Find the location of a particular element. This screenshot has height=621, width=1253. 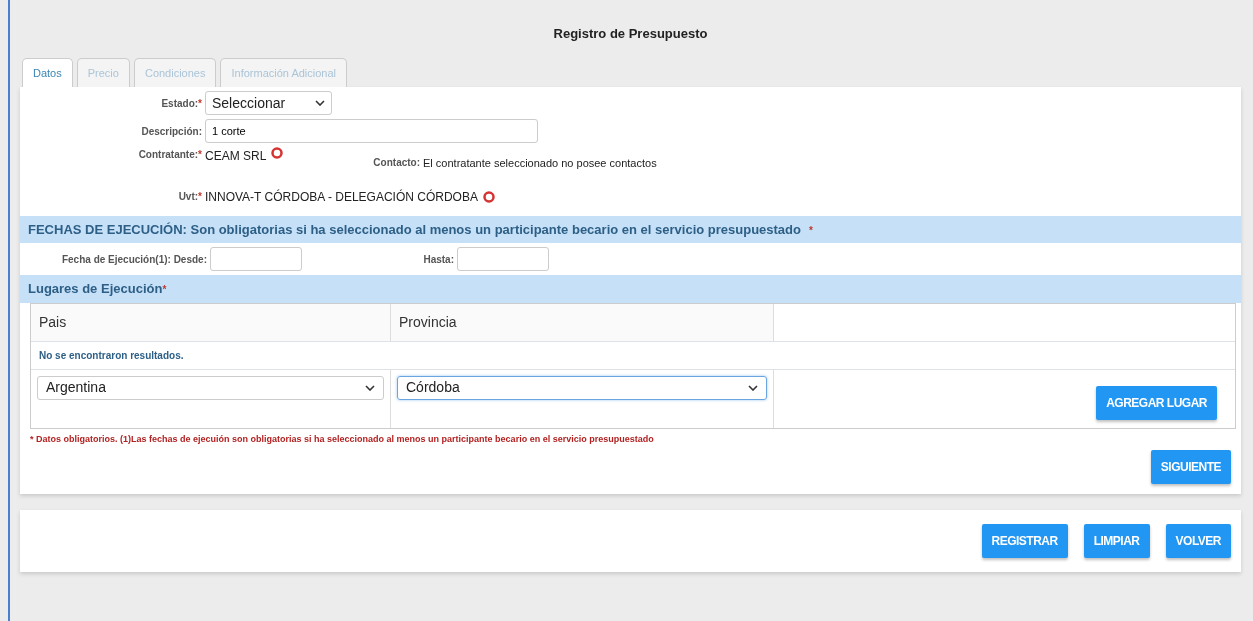

field-label: Hasta: is located at coordinates (438, 259).